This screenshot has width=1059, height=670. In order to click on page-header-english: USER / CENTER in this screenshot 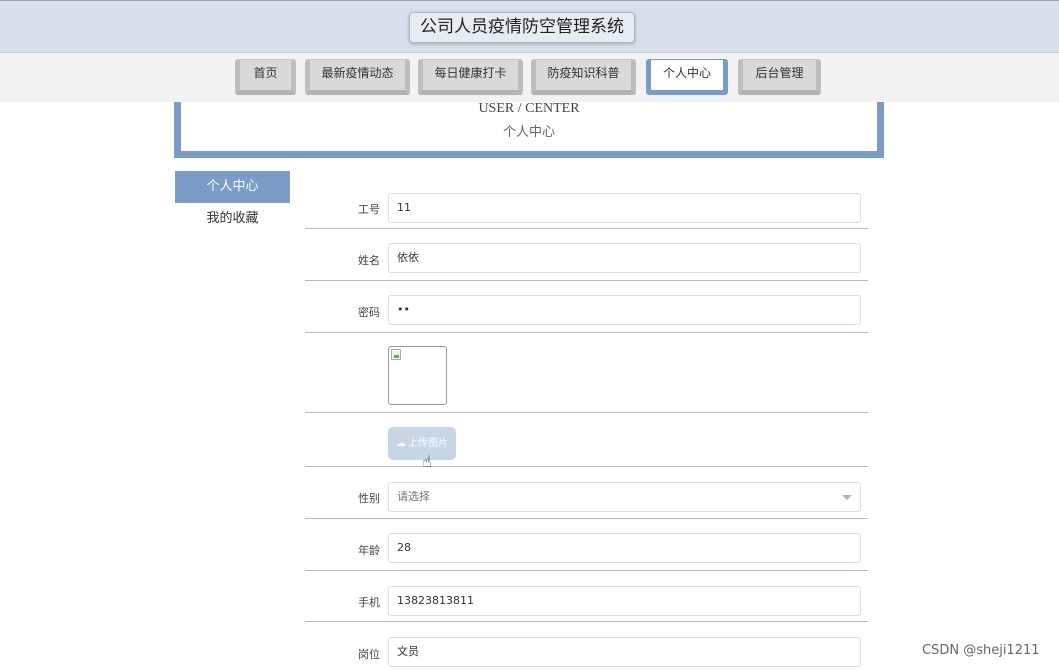, I will do `click(529, 108)`.